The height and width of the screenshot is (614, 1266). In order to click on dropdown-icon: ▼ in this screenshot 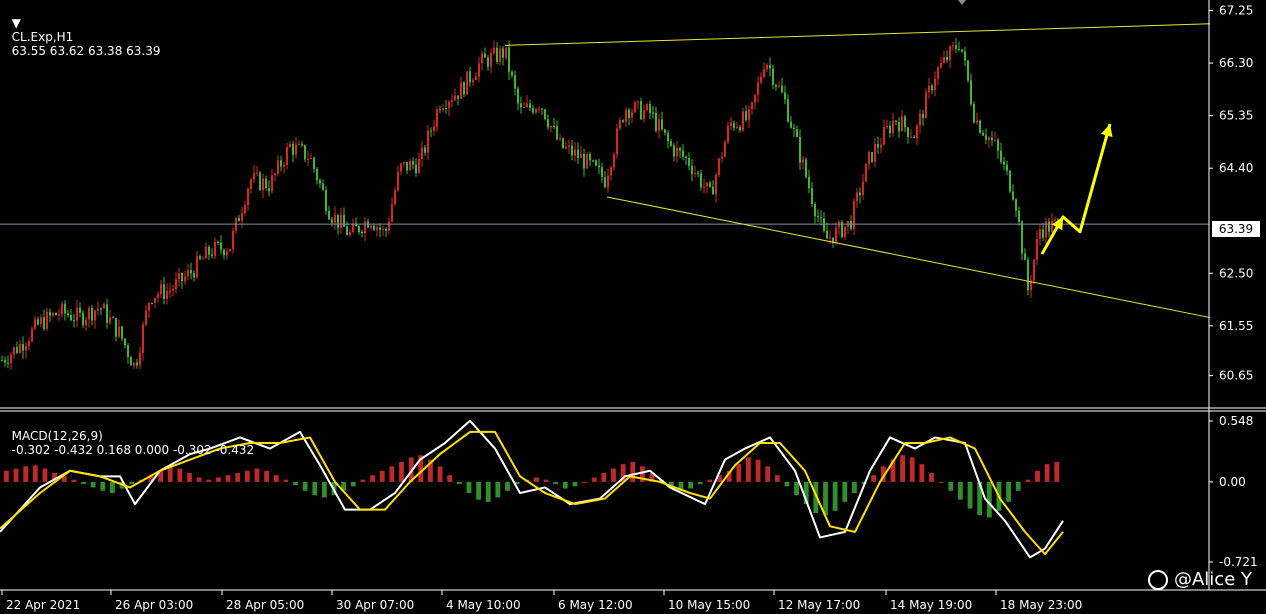, I will do `click(16, 23)`.